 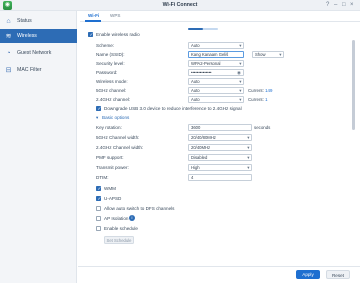 What do you see at coordinates (220, 167) in the screenshot?
I see `transmit-select: High` at bounding box center [220, 167].